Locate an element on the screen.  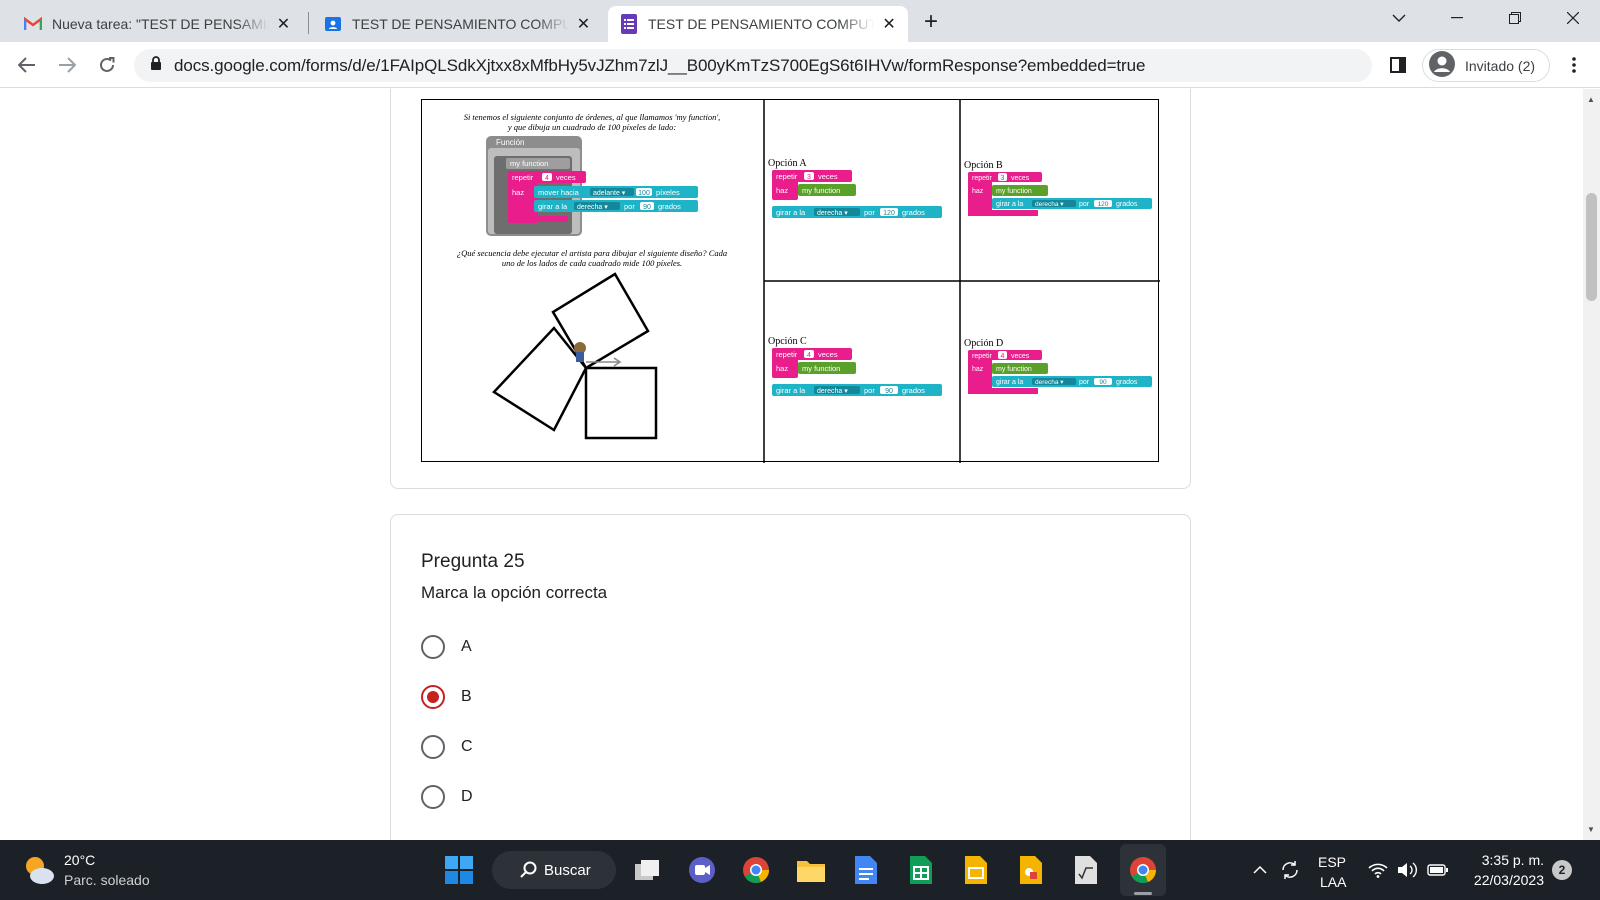
taskbar-search: Buscar is located at coordinates (554, 870).